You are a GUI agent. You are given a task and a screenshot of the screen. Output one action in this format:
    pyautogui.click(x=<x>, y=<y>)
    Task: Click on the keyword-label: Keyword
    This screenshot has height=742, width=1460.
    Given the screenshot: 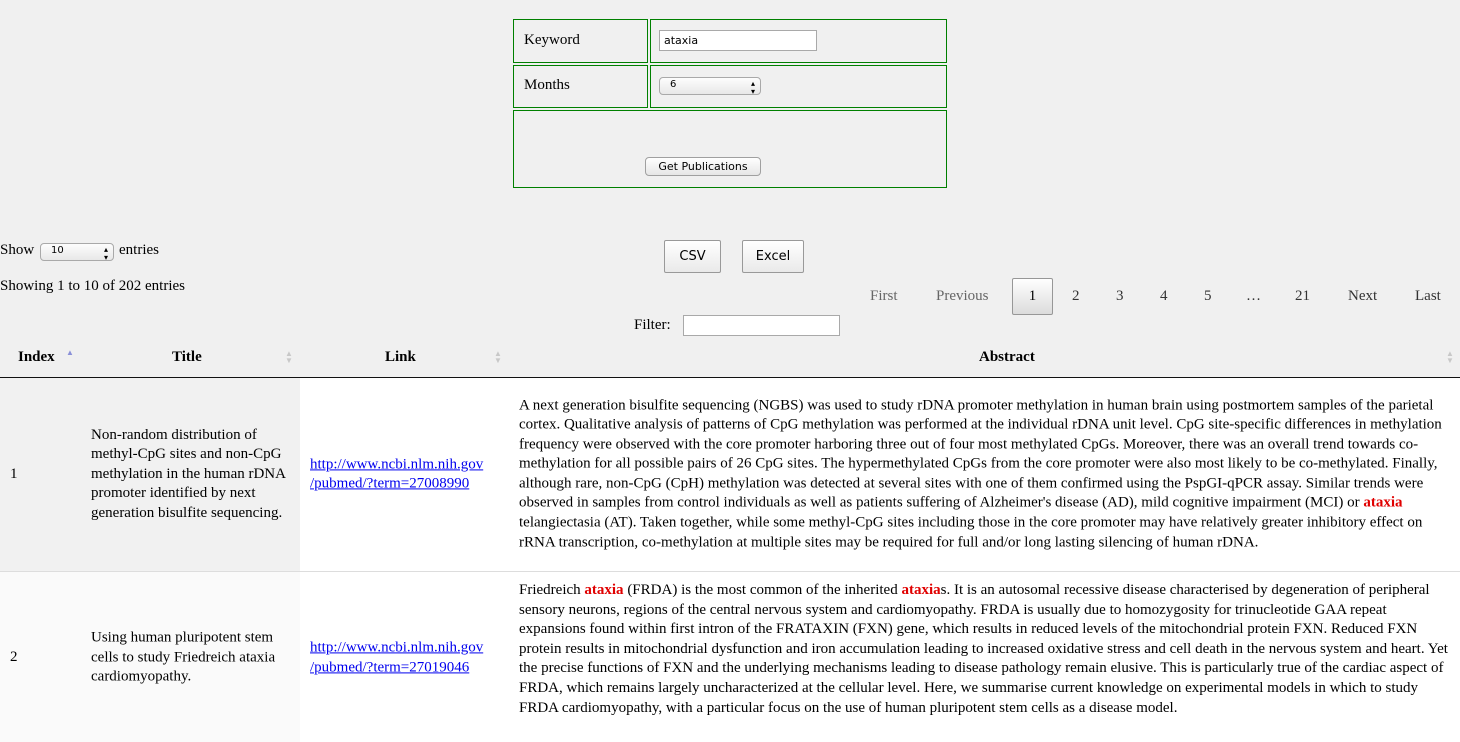 What is the action you would take?
    pyautogui.click(x=552, y=40)
    